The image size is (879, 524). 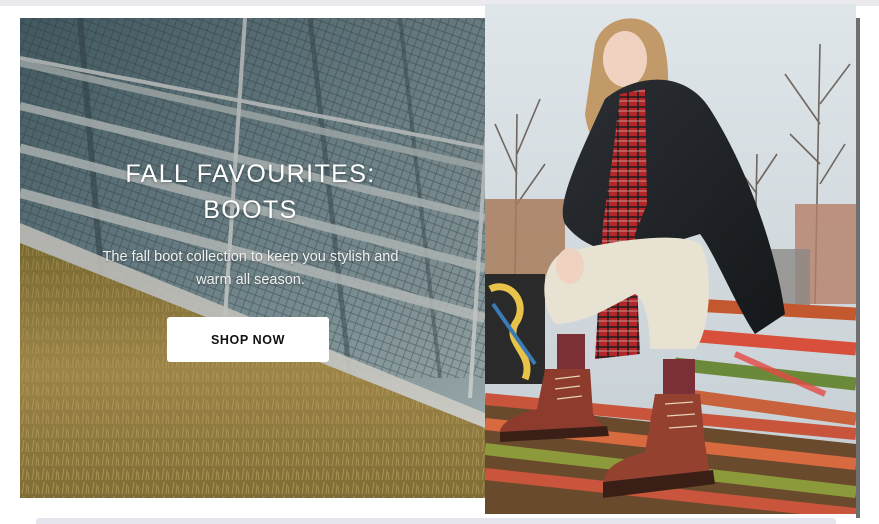 I want to click on right-edge, so click(x=858, y=268).